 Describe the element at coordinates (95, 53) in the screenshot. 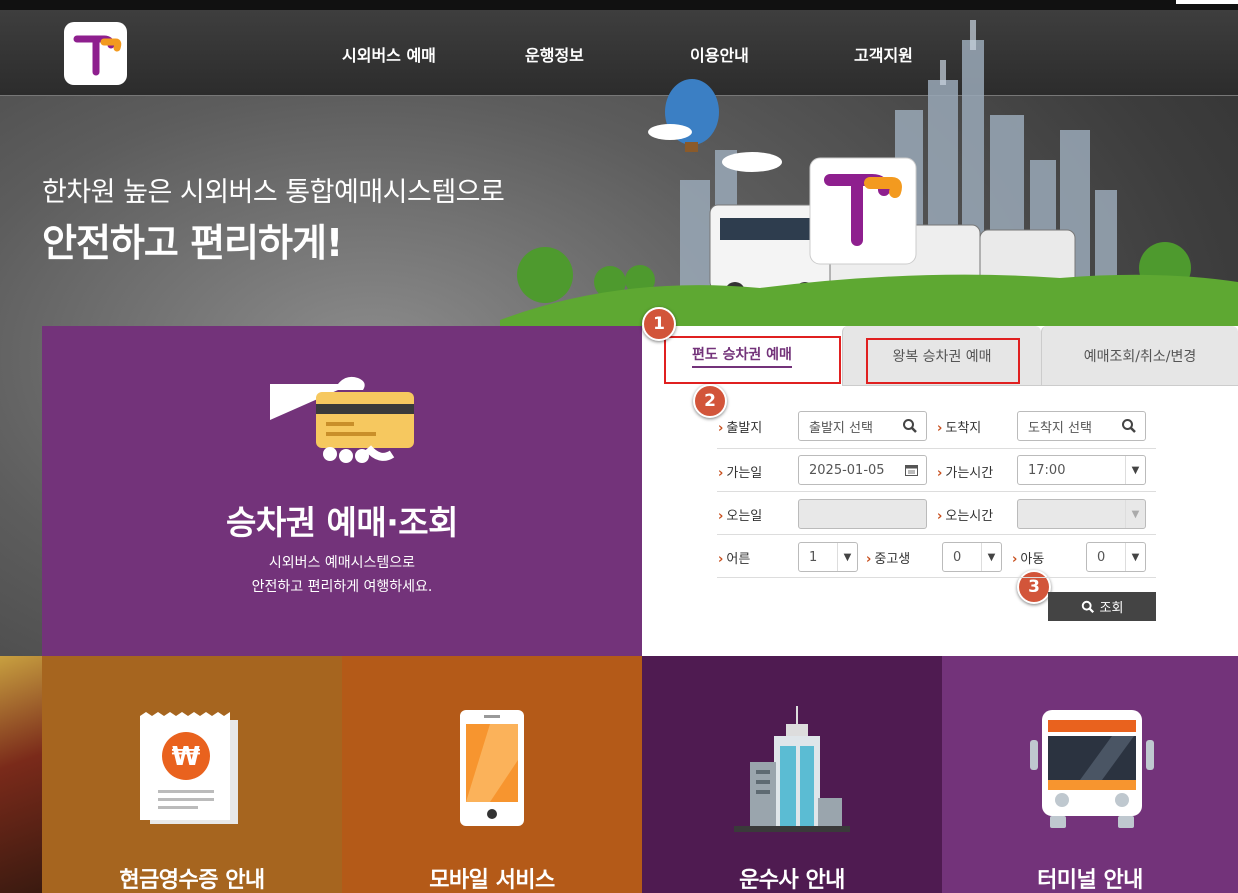

I see `t-logo-icon` at that location.